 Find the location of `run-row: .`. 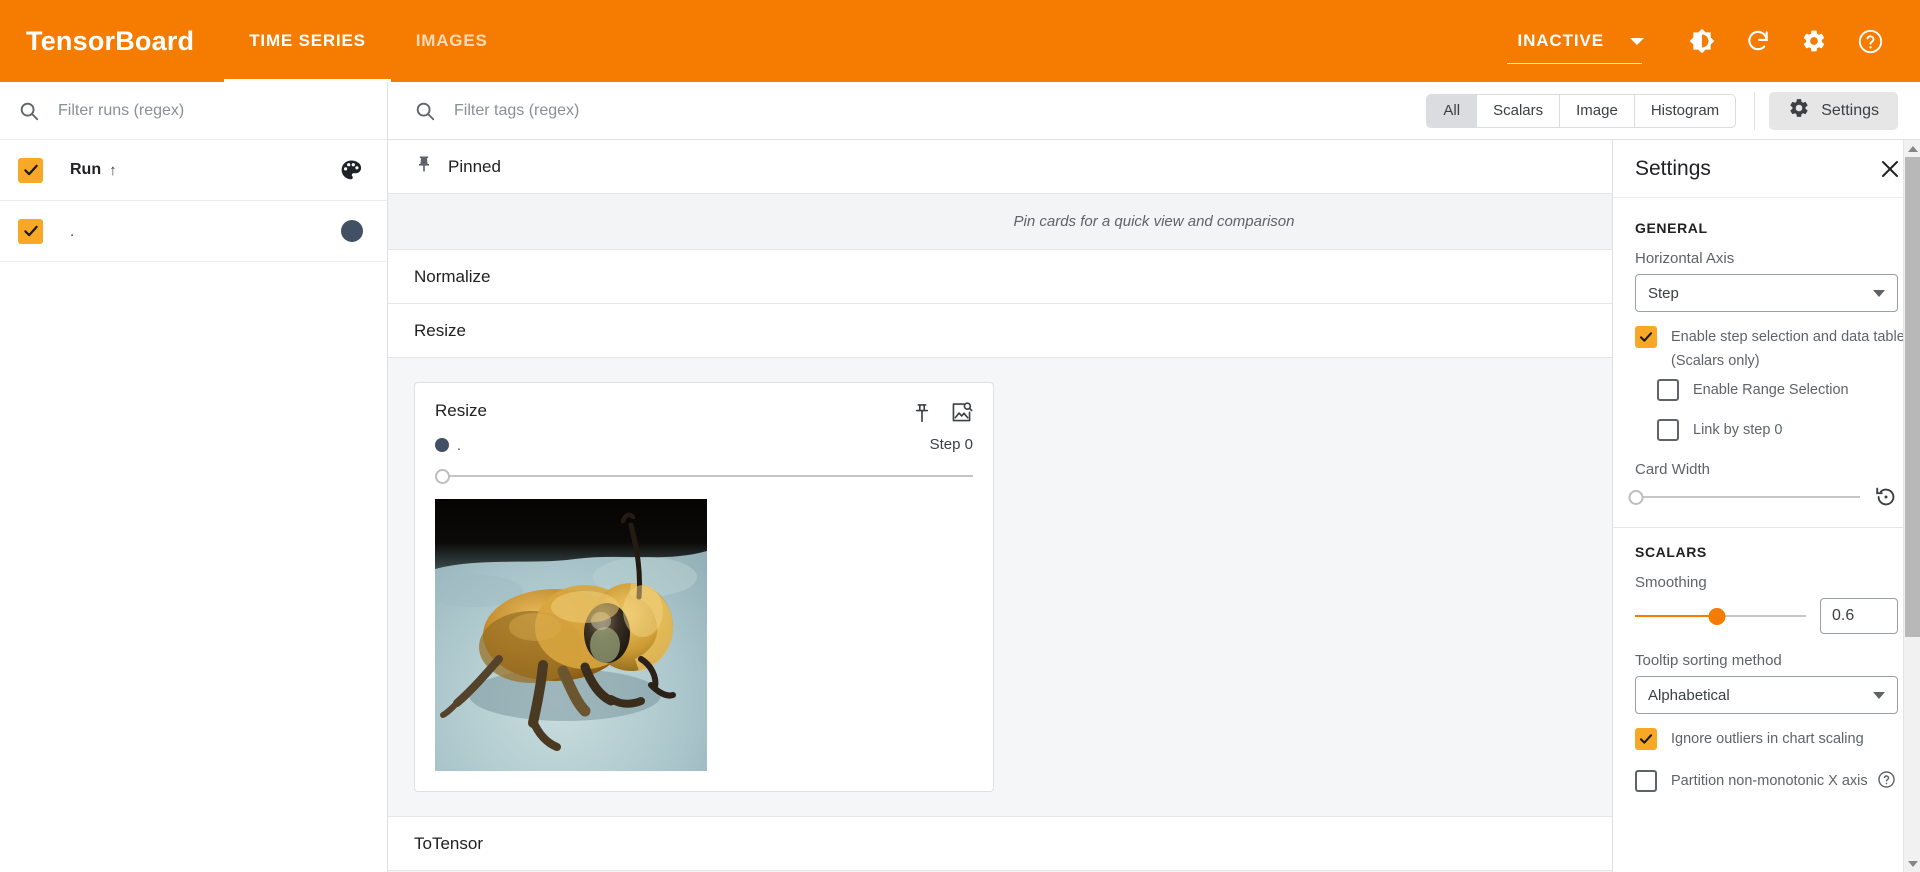

run-row: . is located at coordinates (193, 231).